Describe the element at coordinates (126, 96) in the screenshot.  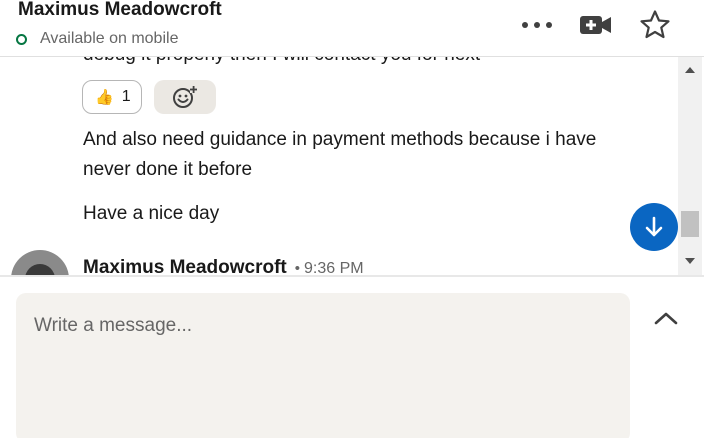
I see `reaction-count: 1` at that location.